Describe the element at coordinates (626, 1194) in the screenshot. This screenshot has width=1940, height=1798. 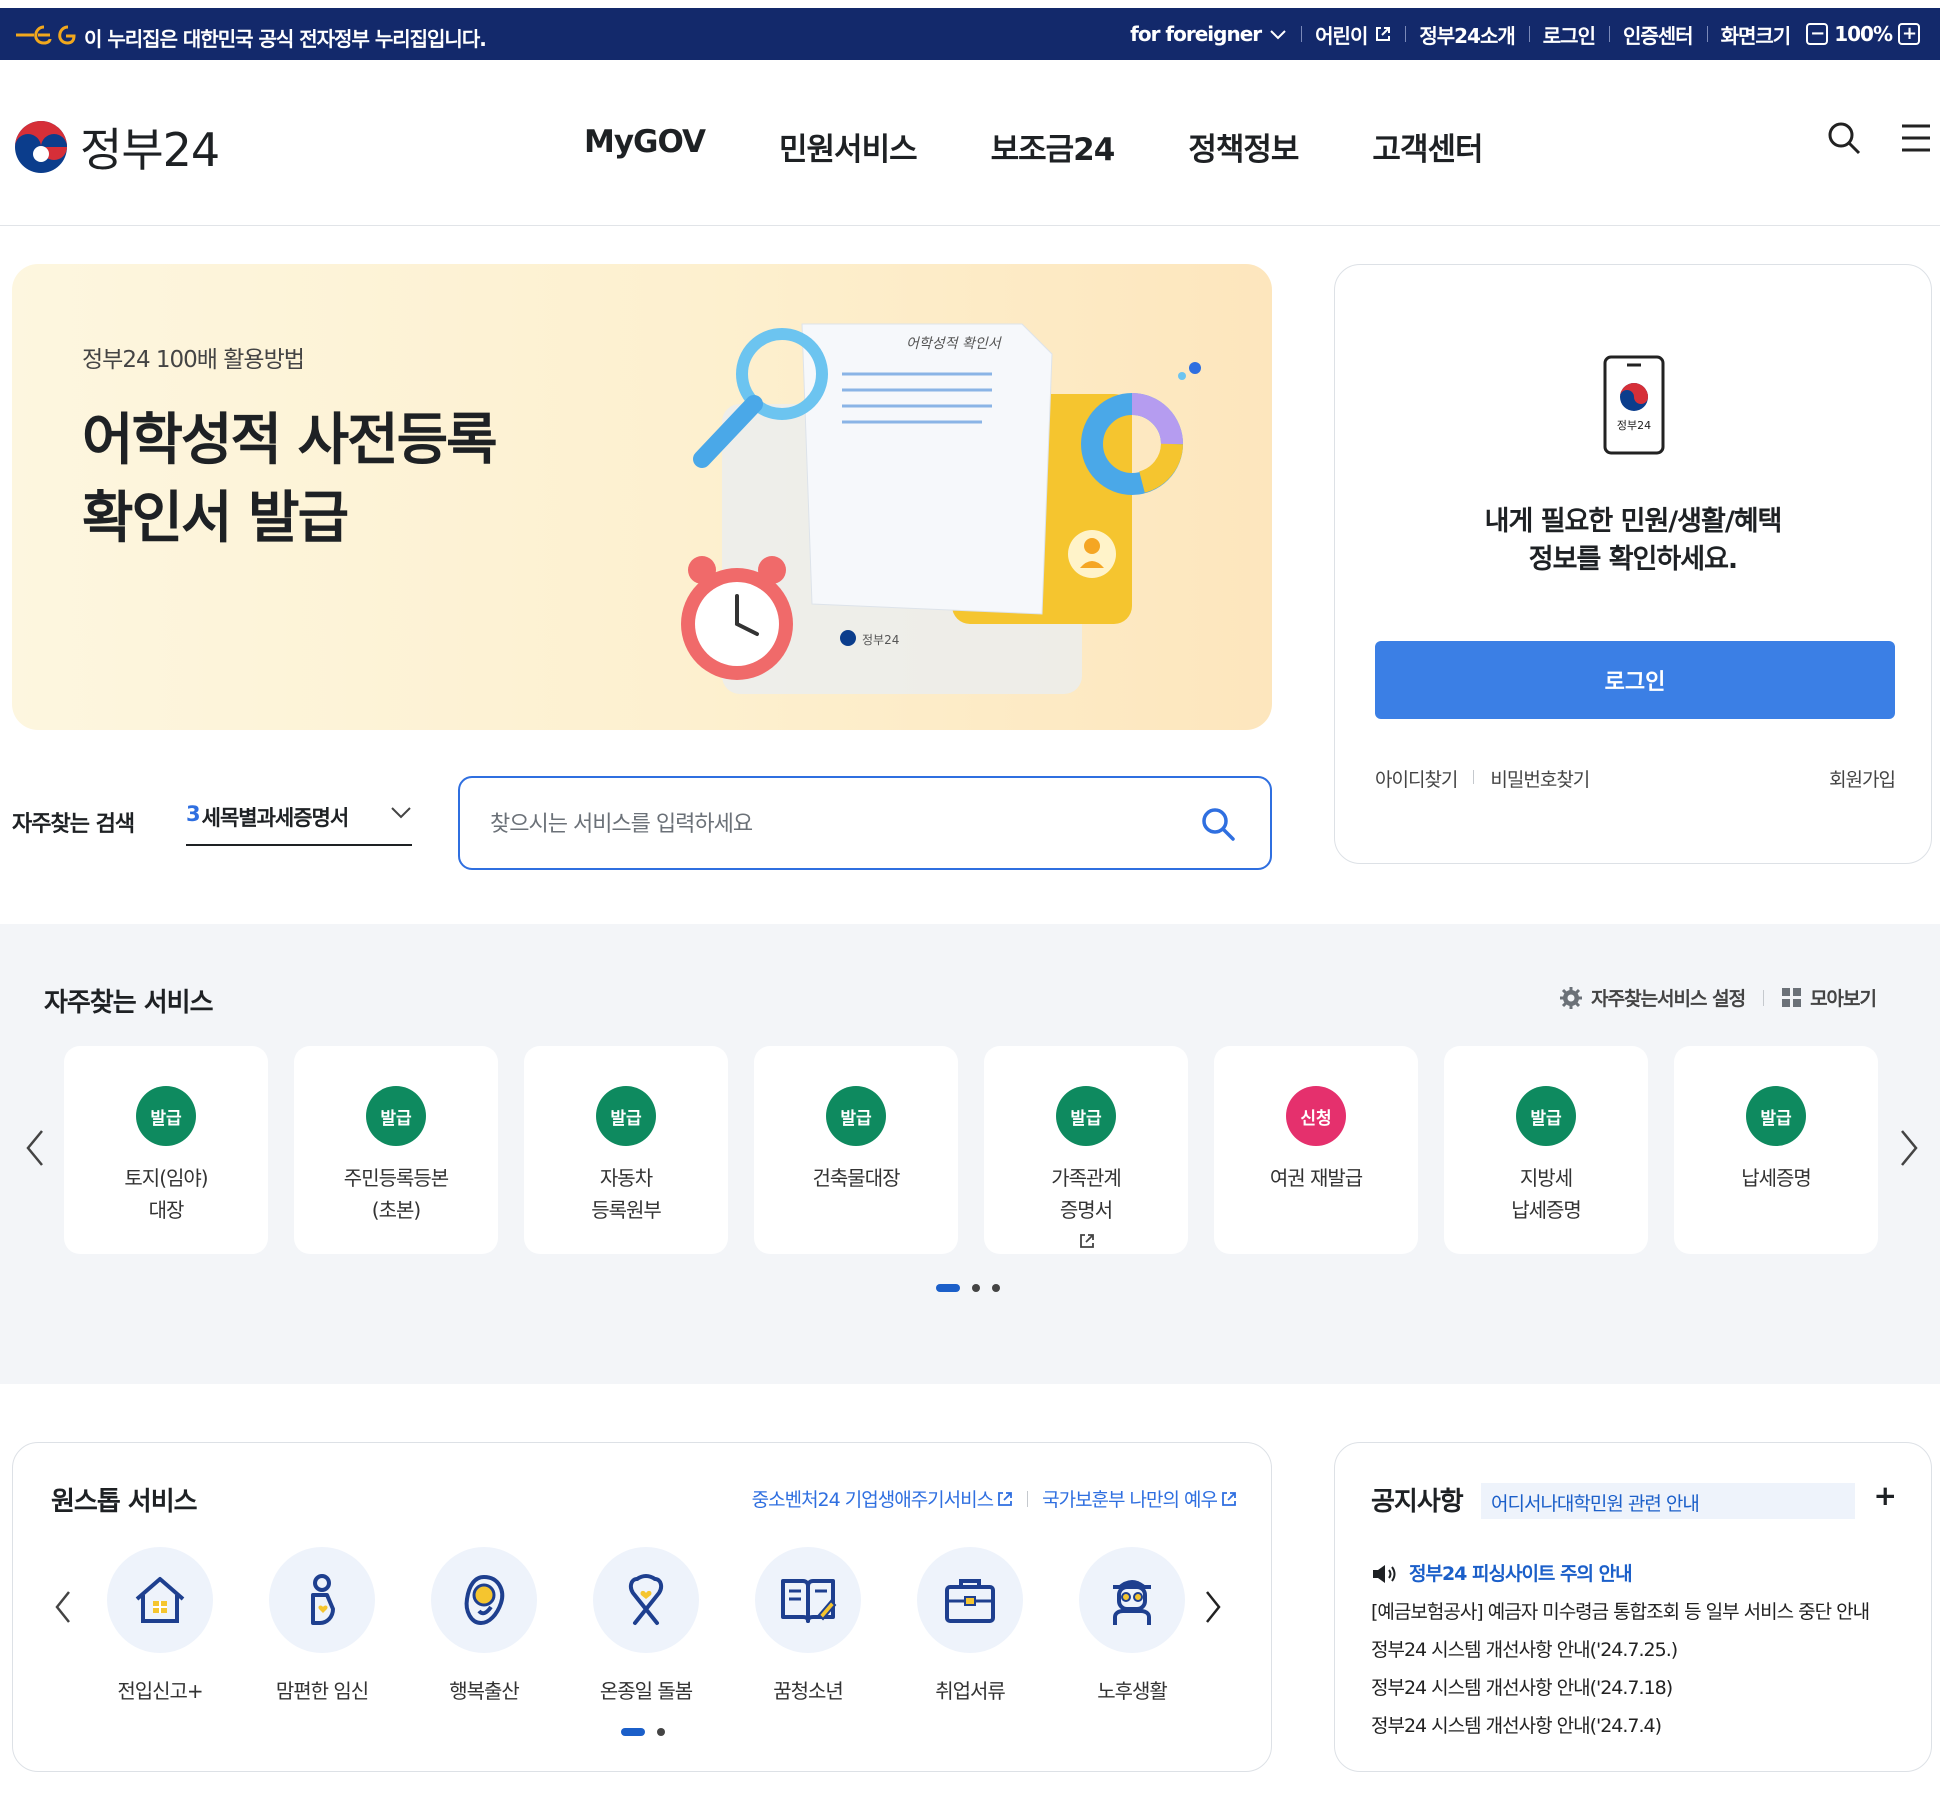
I see `service-card-label: 자동차 등록원부` at that location.